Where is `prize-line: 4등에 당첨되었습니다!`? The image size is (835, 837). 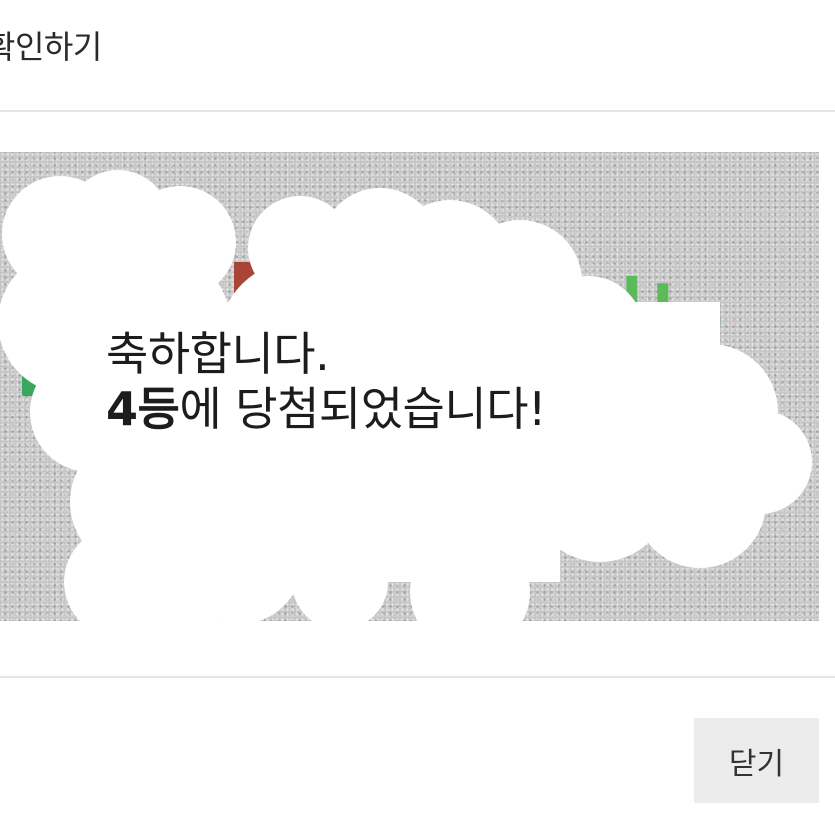 prize-line: 4등에 당첨되었습니다! is located at coordinates (326, 409).